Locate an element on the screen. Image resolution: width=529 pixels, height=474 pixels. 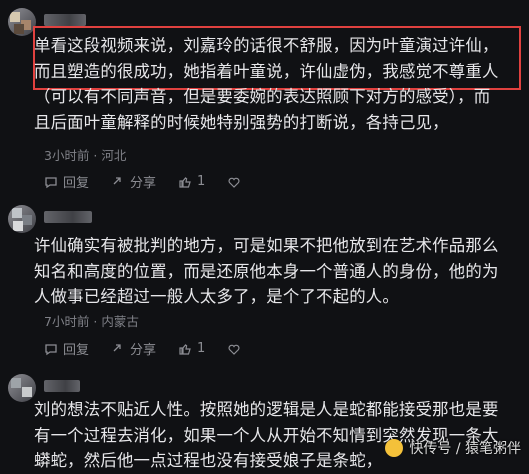
comment-line: 许仙确实有被批判的地方，可是如果不把他放到在艺术作品那么 is located at coordinates (266, 245).